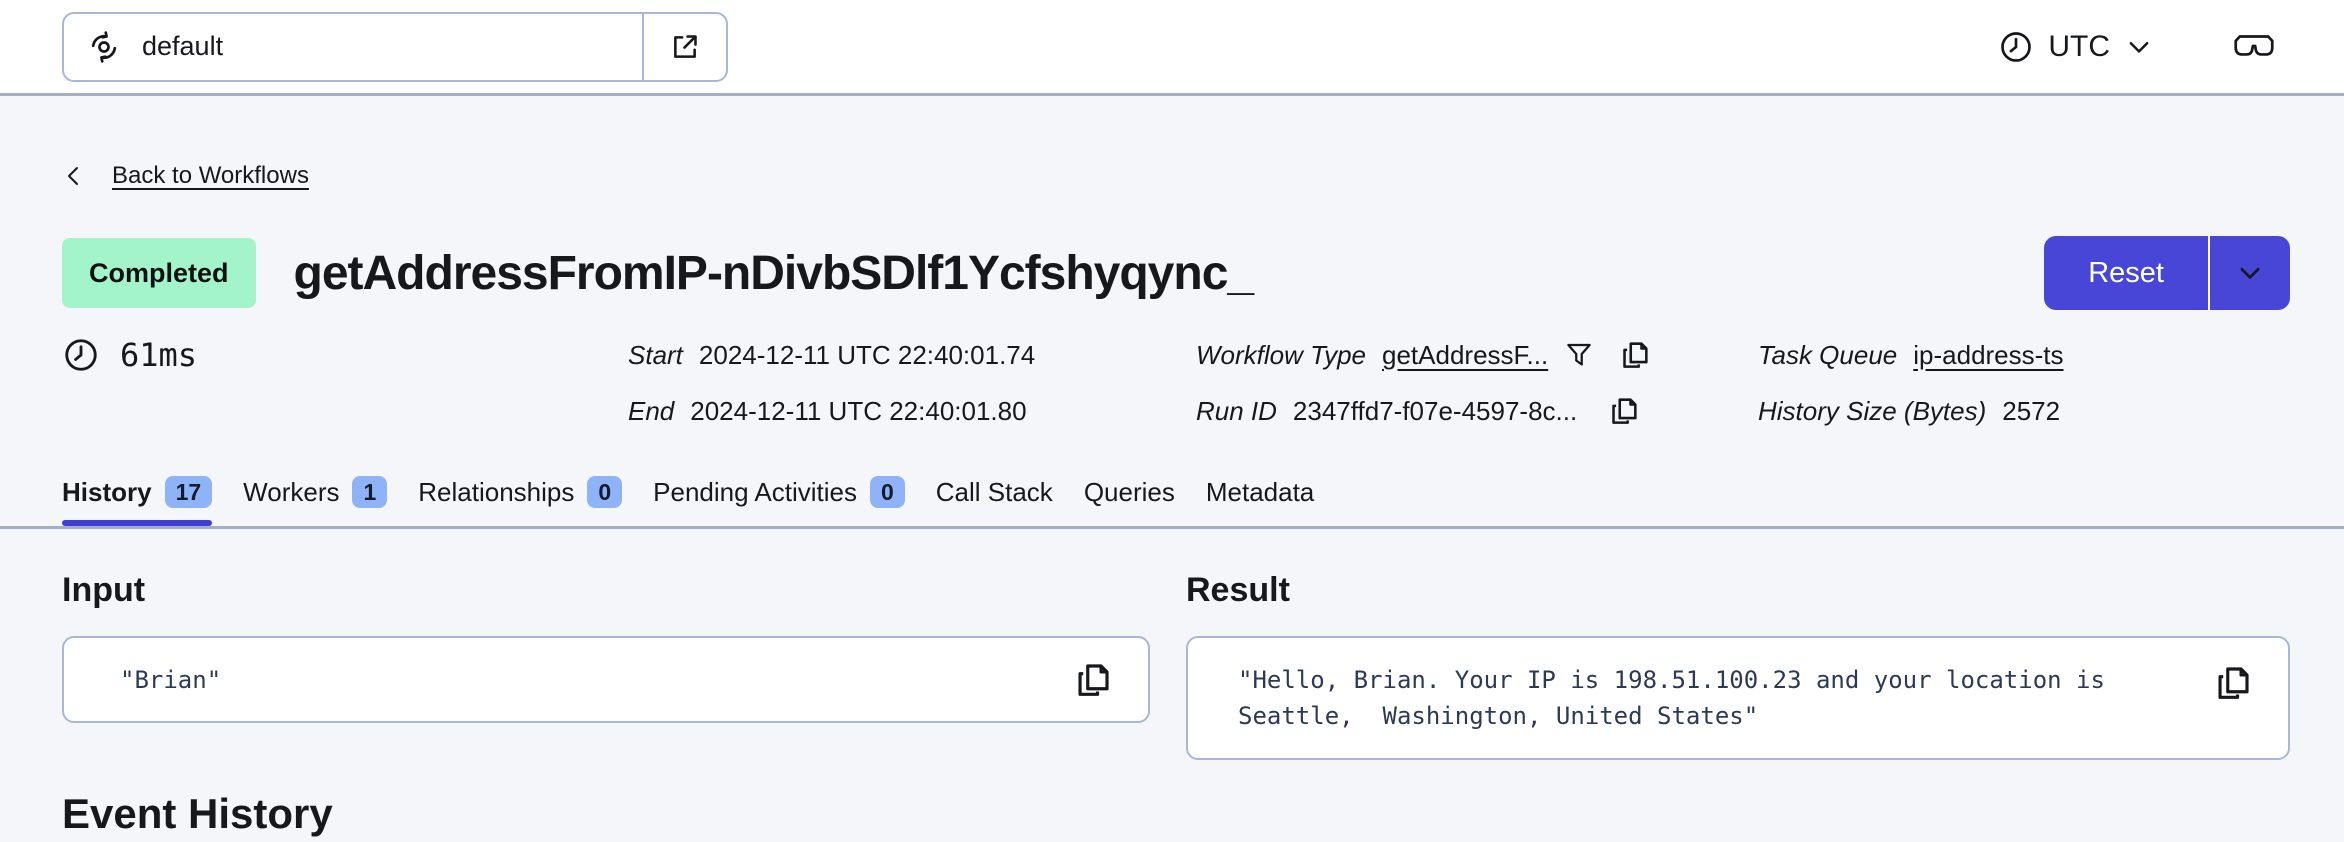 This screenshot has width=2344, height=842. What do you see at coordinates (651, 410) in the screenshot?
I see `end-label: End` at bounding box center [651, 410].